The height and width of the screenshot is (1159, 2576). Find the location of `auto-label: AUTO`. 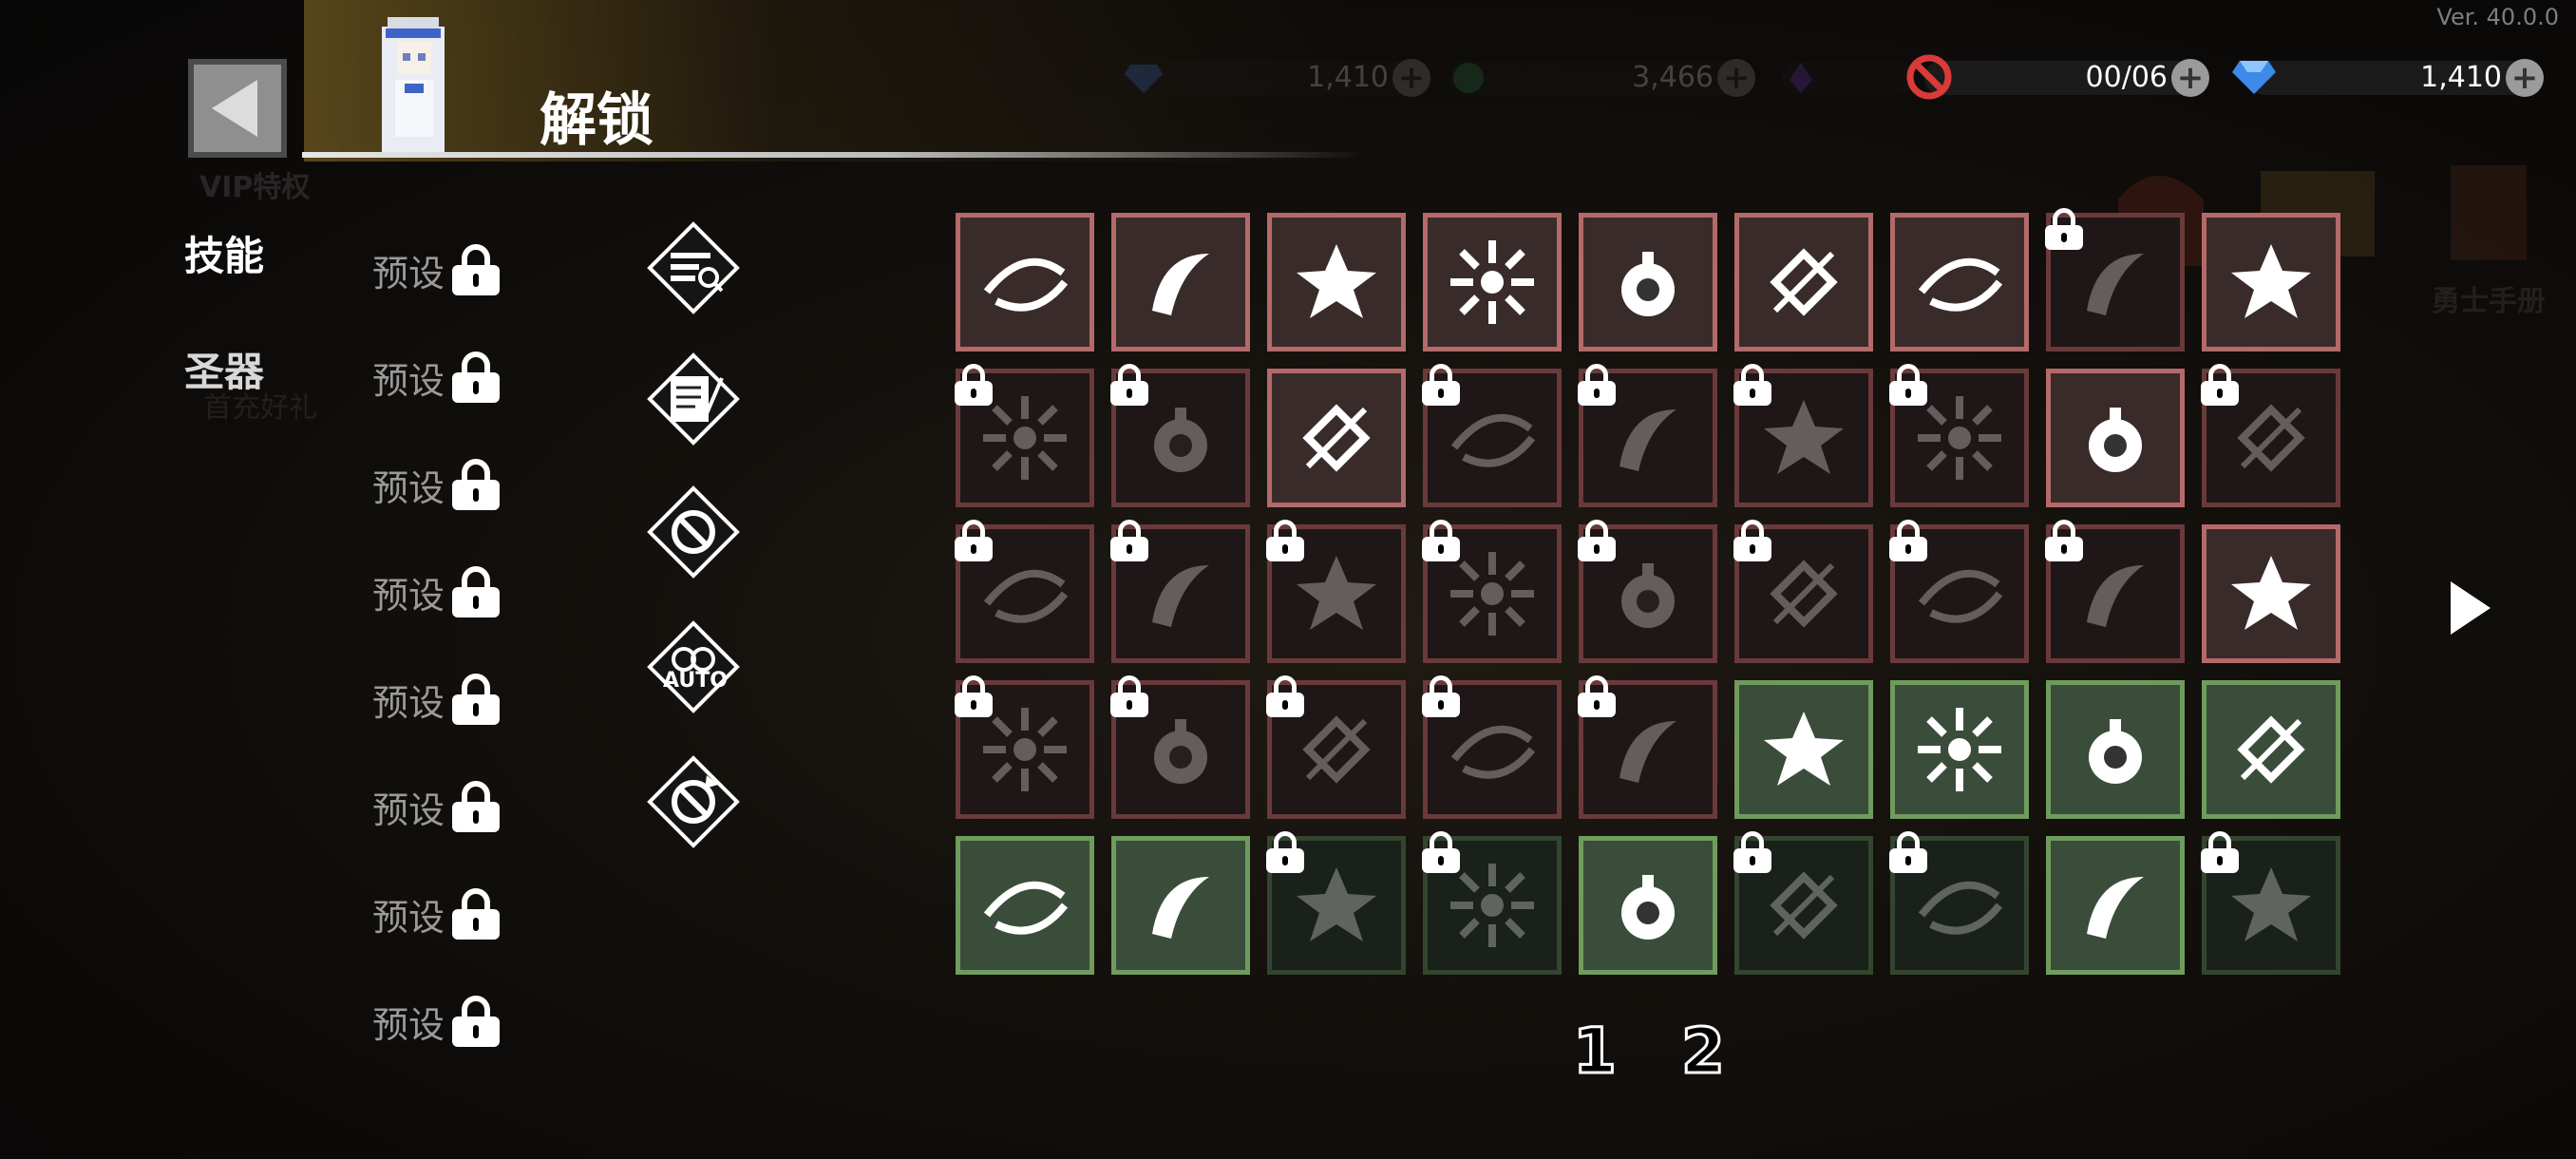

auto-label: AUTO is located at coordinates (695, 681).